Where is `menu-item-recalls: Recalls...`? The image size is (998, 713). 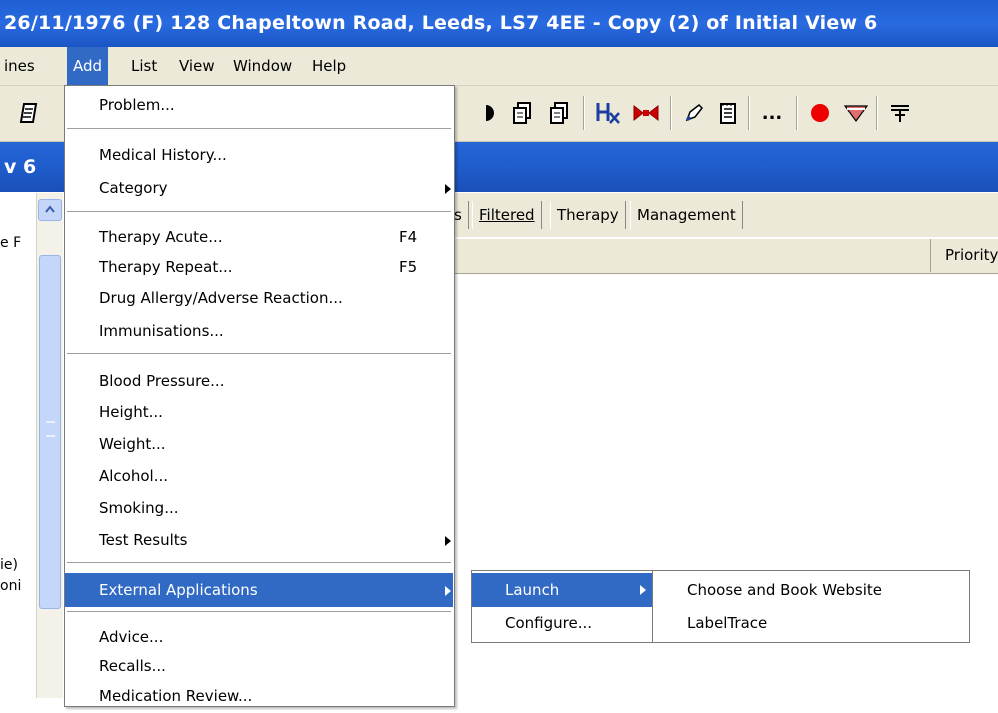
menu-item-recalls: Recalls... is located at coordinates (259, 666).